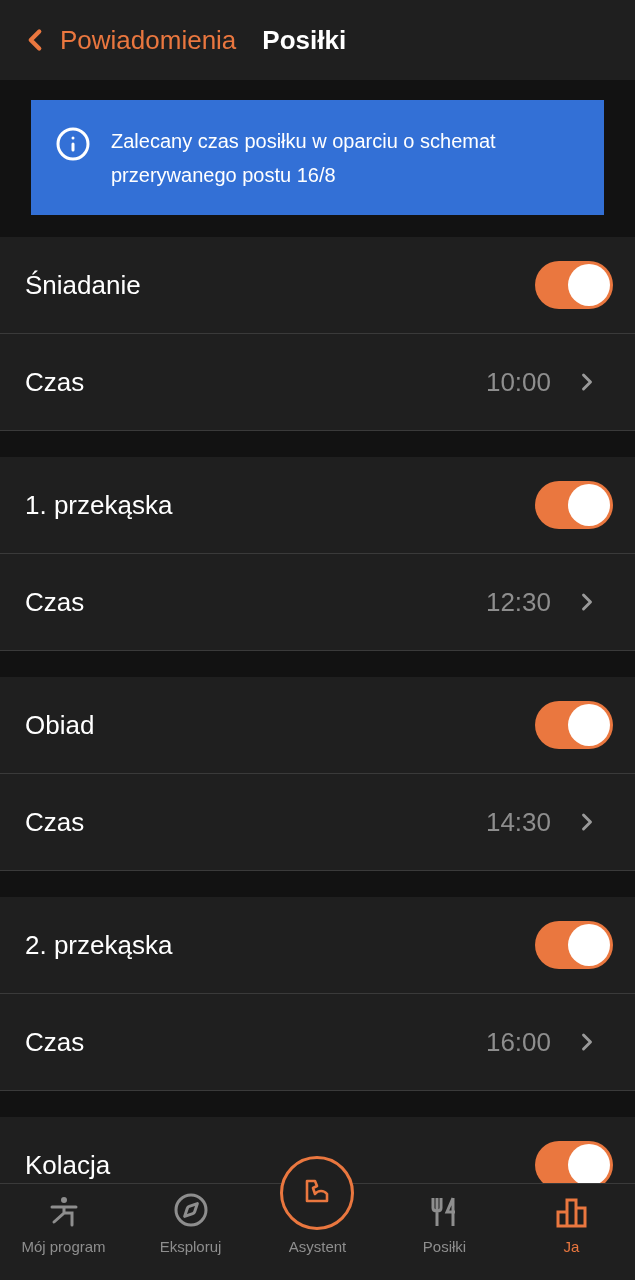 The height and width of the screenshot is (1280, 635). I want to click on back-button: Powiadomienia, so click(127, 40).